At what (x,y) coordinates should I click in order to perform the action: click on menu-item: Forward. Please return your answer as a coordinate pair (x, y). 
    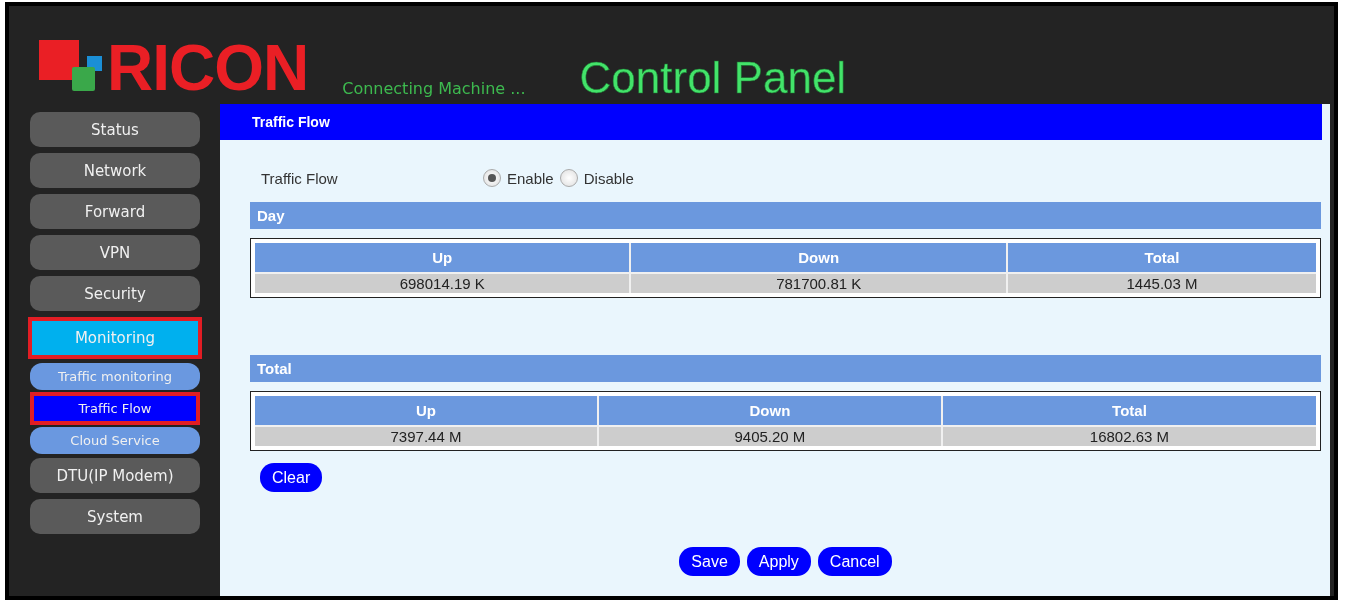
    Looking at the image, I should click on (115, 211).